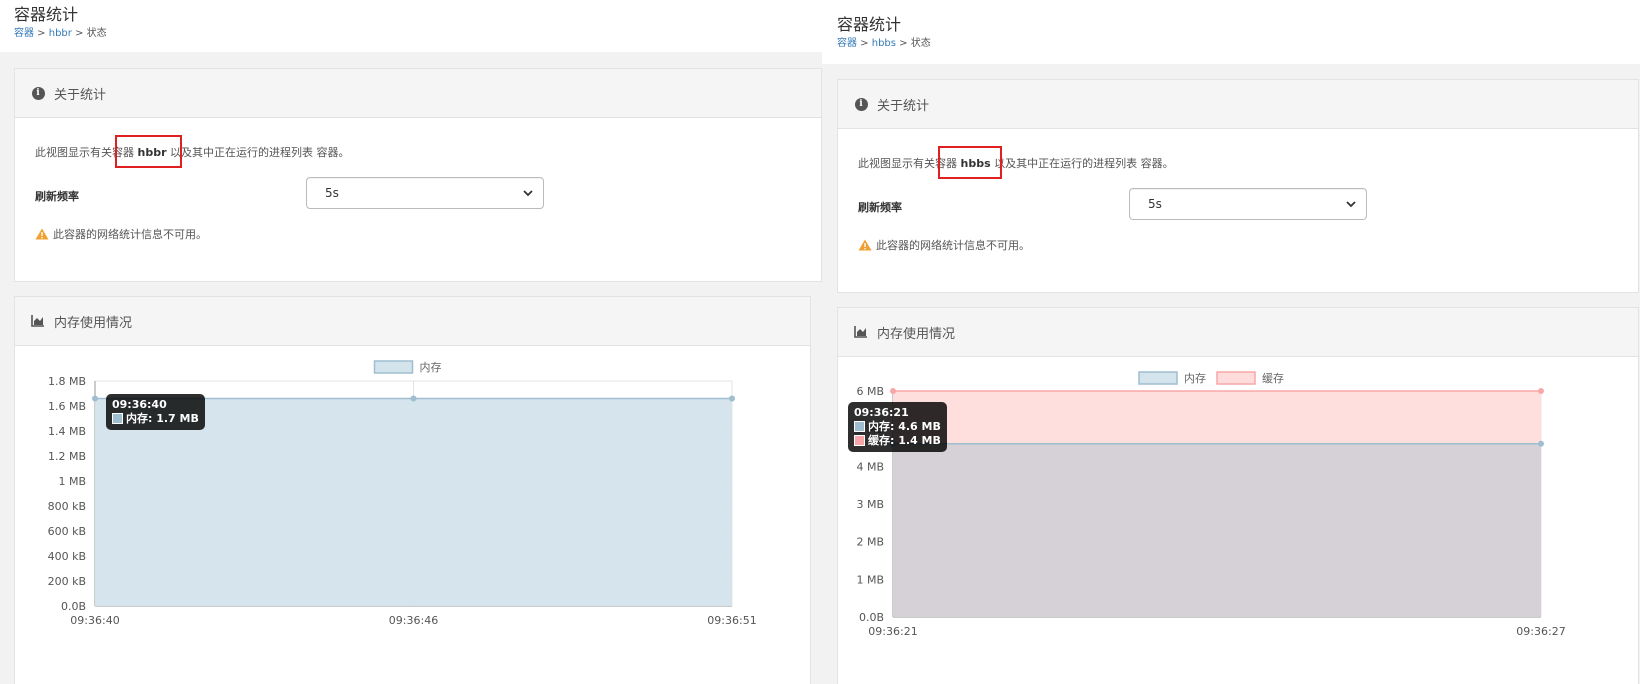 This screenshot has height=684, width=1640. I want to click on tooltip-time: 09:36:21, so click(881, 412).